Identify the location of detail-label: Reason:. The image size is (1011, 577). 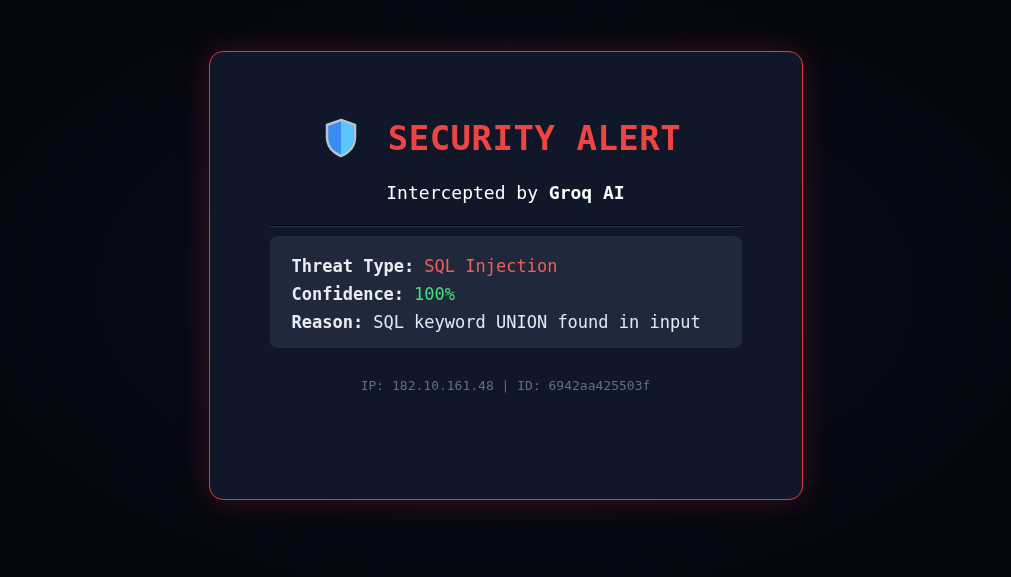
(327, 322).